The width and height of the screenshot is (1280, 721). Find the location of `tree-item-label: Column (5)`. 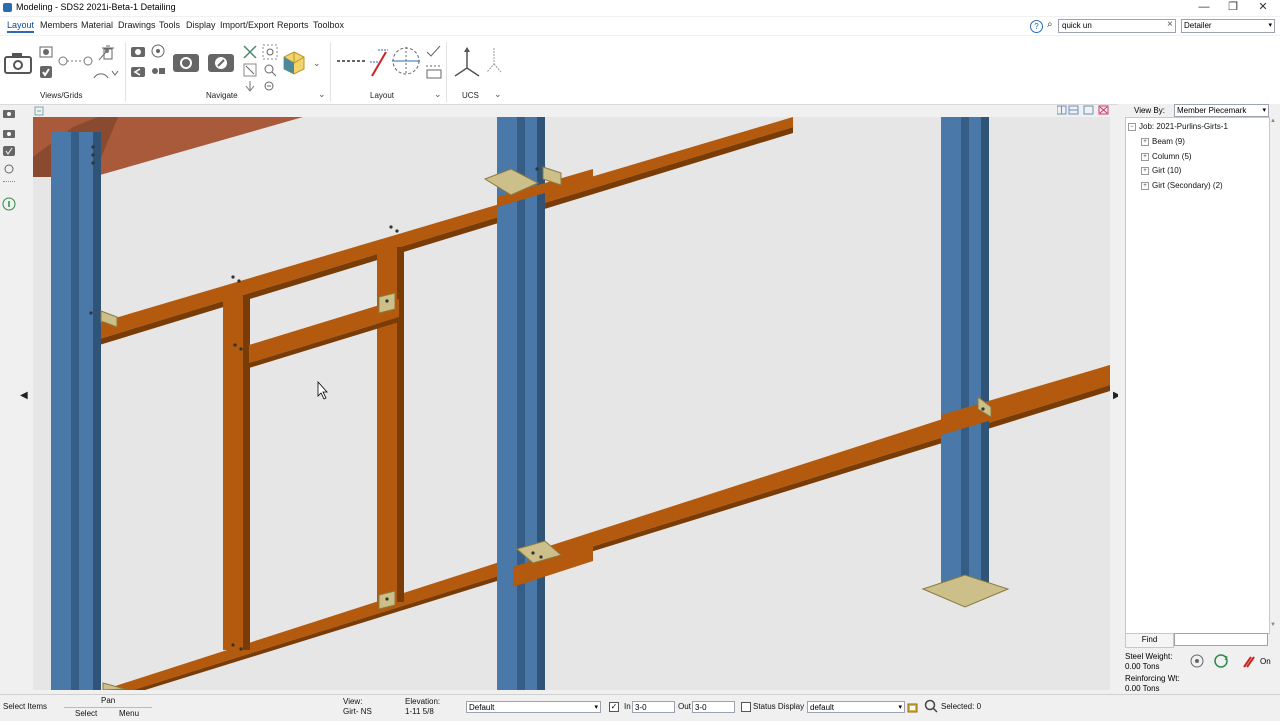

tree-item-label: Column (5) is located at coordinates (1172, 156).